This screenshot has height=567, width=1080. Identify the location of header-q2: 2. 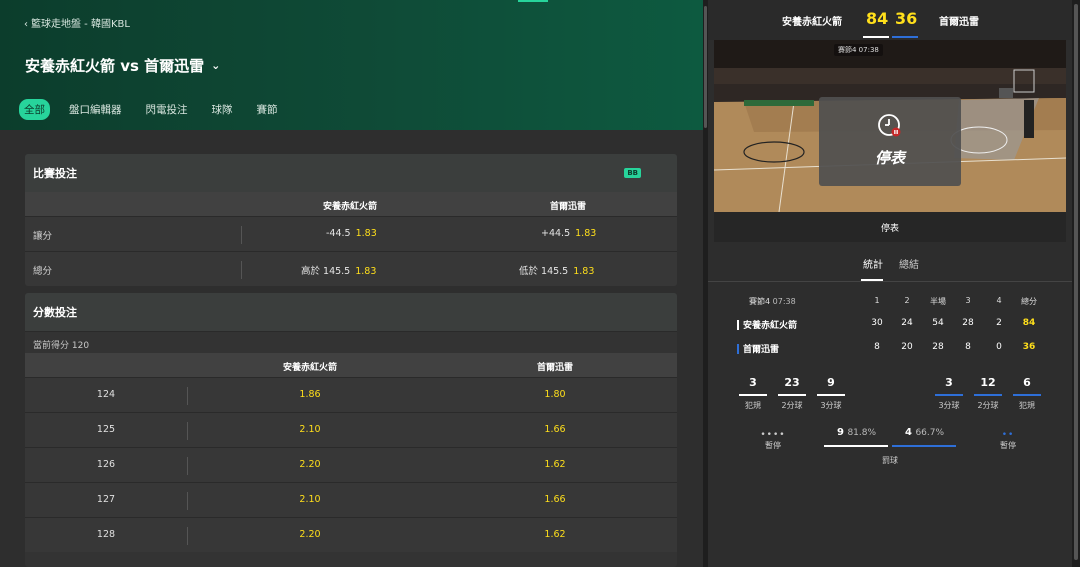
(907, 300).